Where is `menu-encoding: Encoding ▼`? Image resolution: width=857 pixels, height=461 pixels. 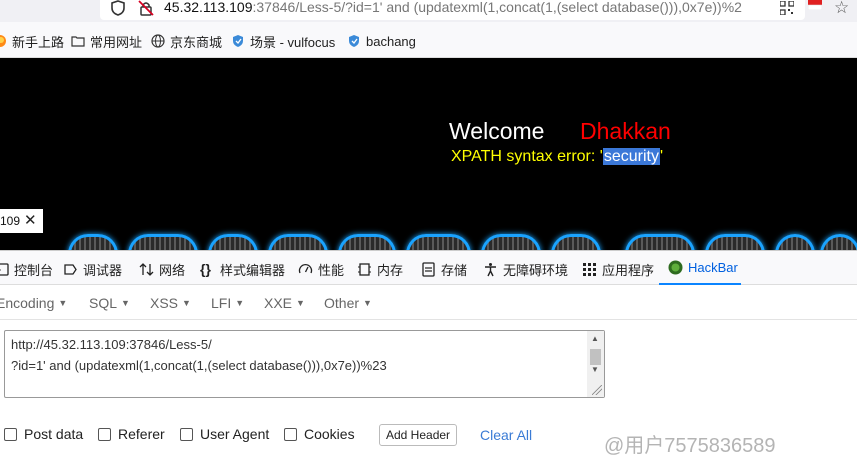 menu-encoding: Encoding ▼ is located at coordinates (33, 303).